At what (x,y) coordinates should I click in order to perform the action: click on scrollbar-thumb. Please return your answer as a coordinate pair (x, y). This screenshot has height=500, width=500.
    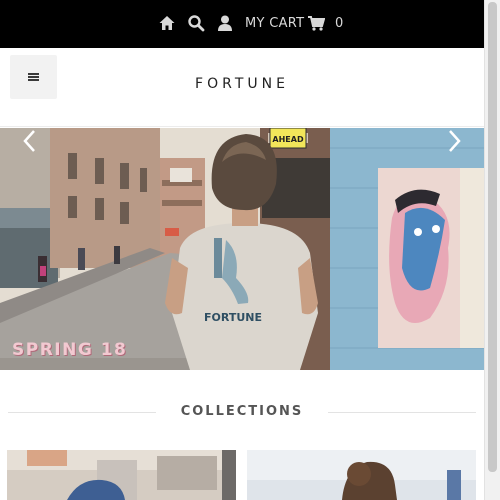
    Looking at the image, I should click on (492, 237).